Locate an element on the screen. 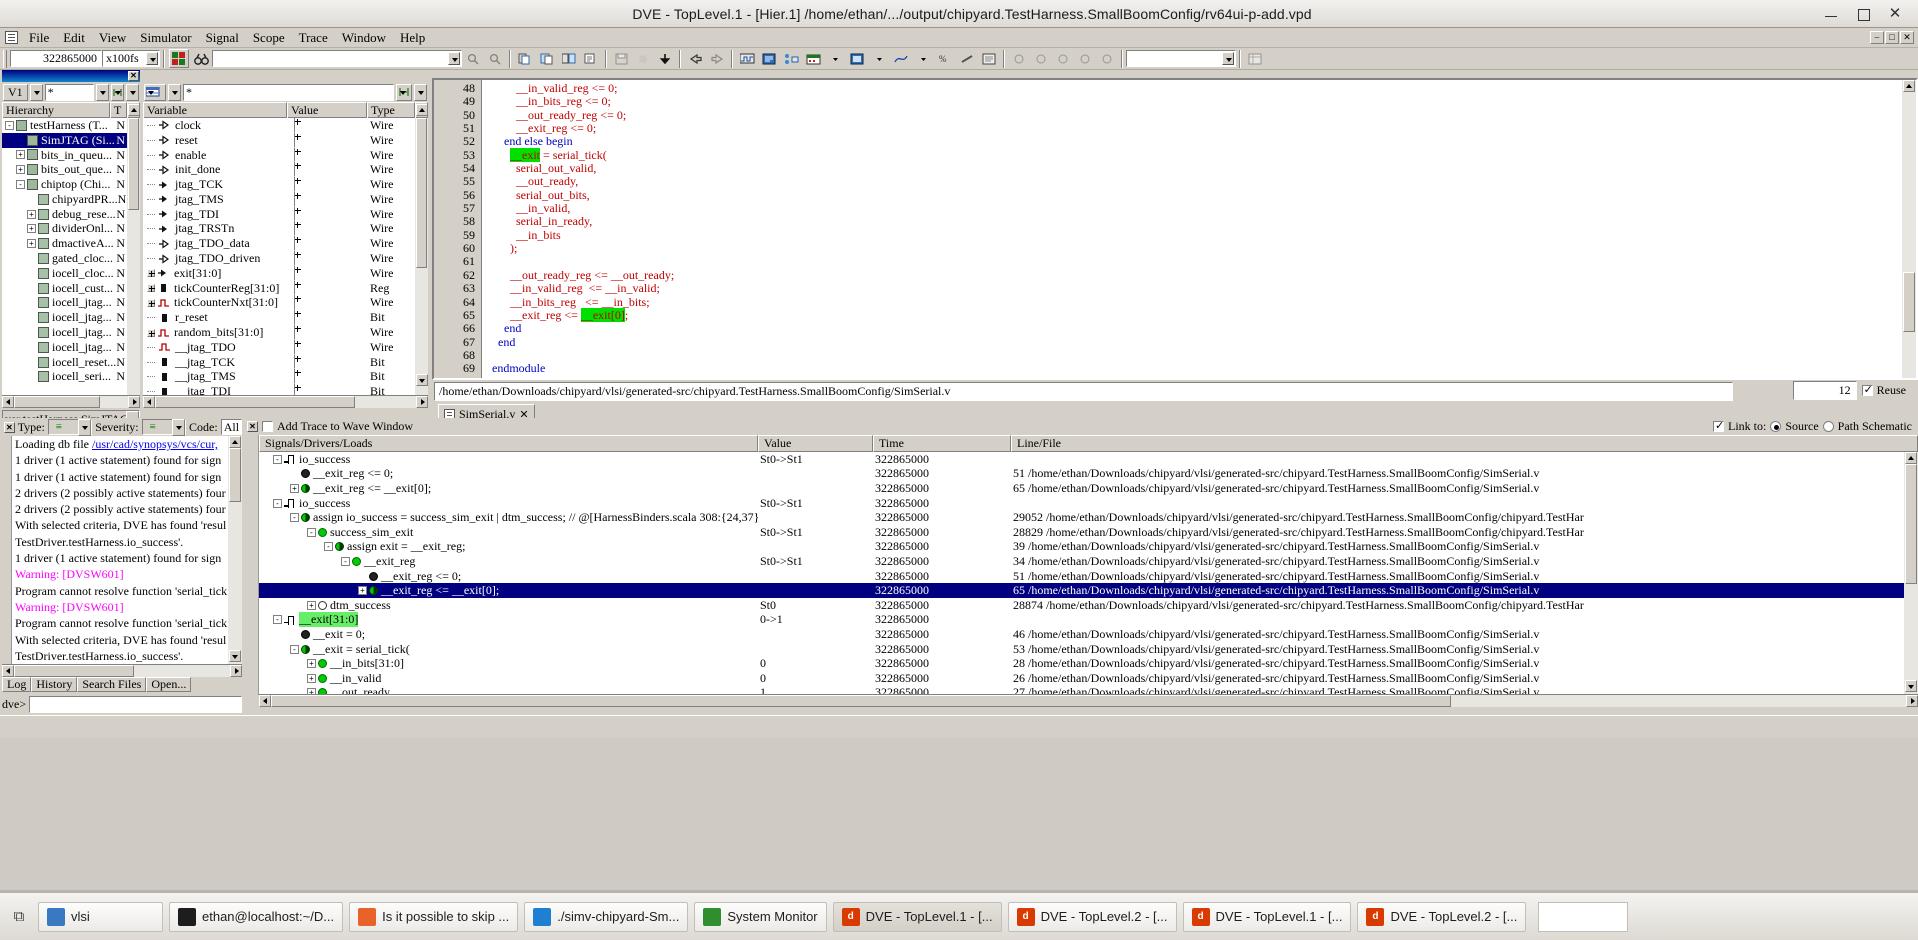 This screenshot has width=1918, height=940. download-icon is located at coordinates (665, 58).